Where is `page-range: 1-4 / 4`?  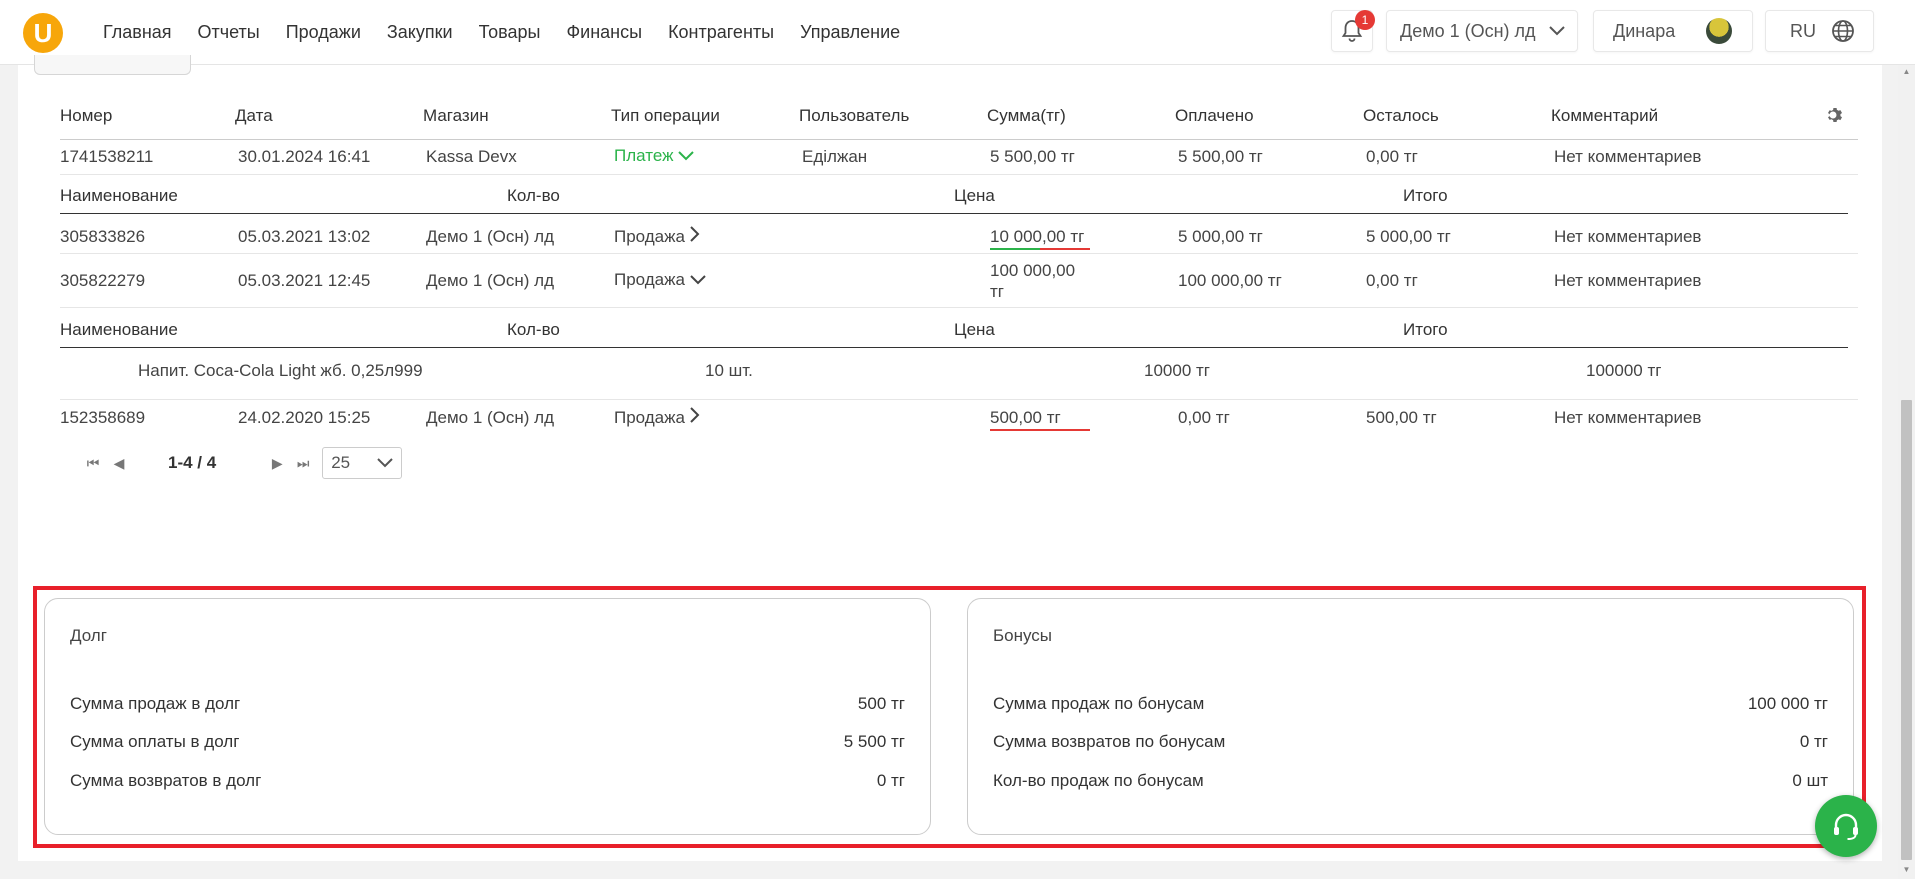 page-range: 1-4 / 4 is located at coordinates (192, 462).